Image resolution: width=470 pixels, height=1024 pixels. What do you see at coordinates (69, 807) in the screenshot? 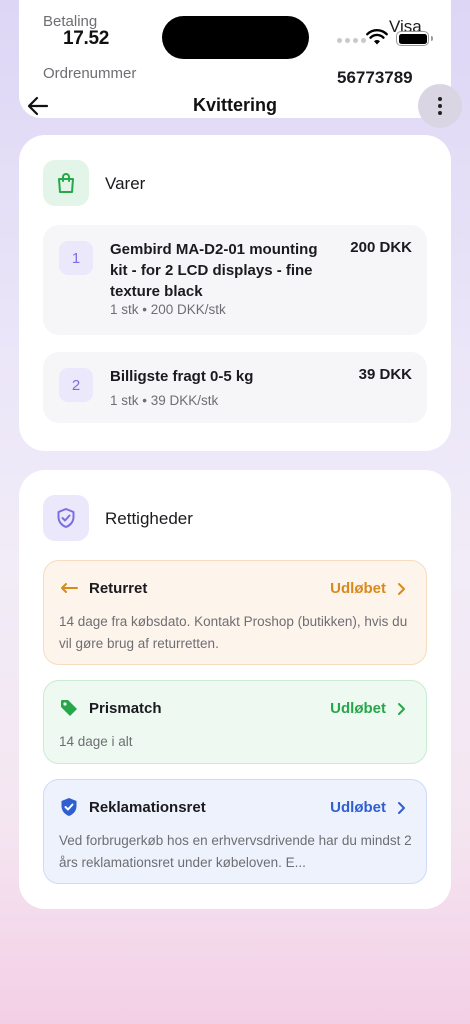
I see `shield-check-icon` at bounding box center [69, 807].